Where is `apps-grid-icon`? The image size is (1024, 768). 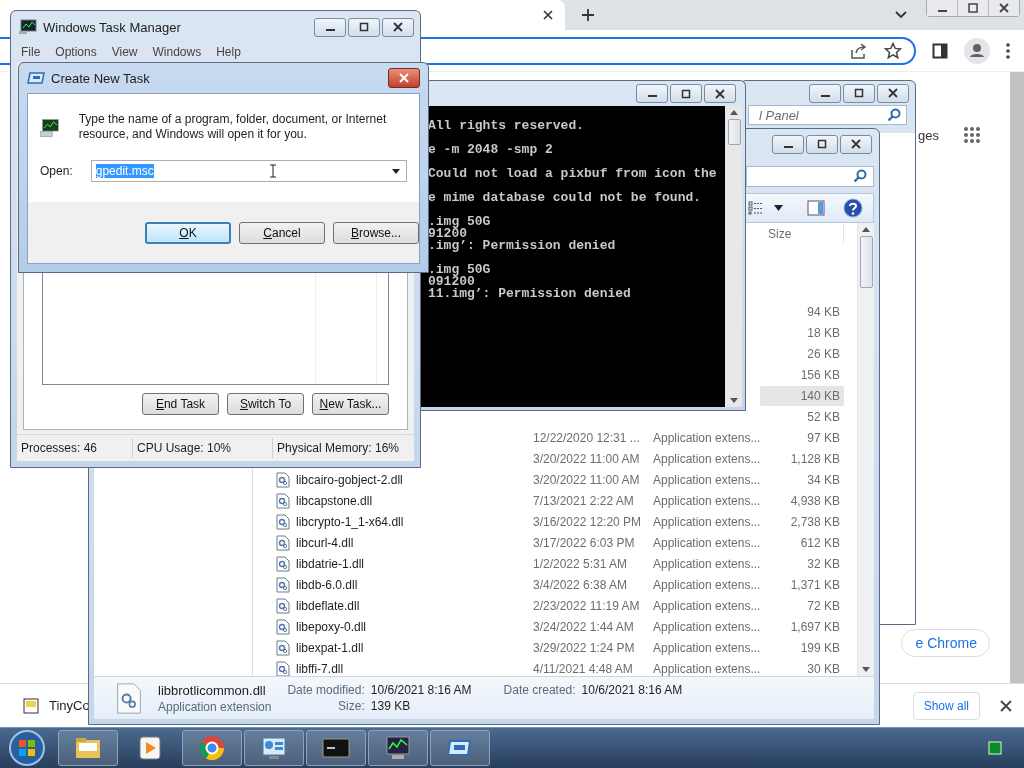 apps-grid-icon is located at coordinates (972, 135).